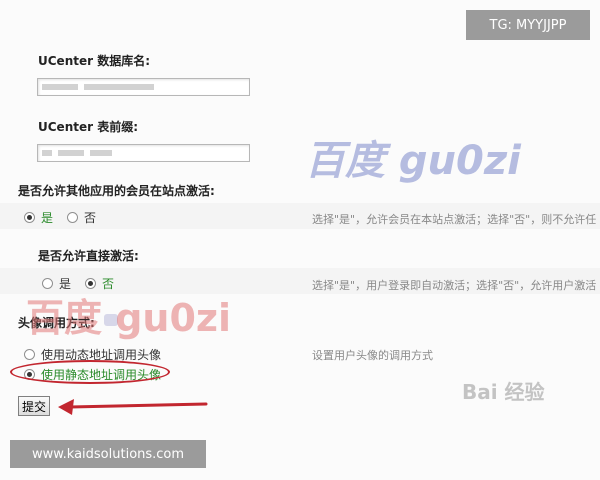  Describe the element at coordinates (94, 61) in the screenshot. I see `ucenter-db-label: UCenter 数据库名:` at that location.